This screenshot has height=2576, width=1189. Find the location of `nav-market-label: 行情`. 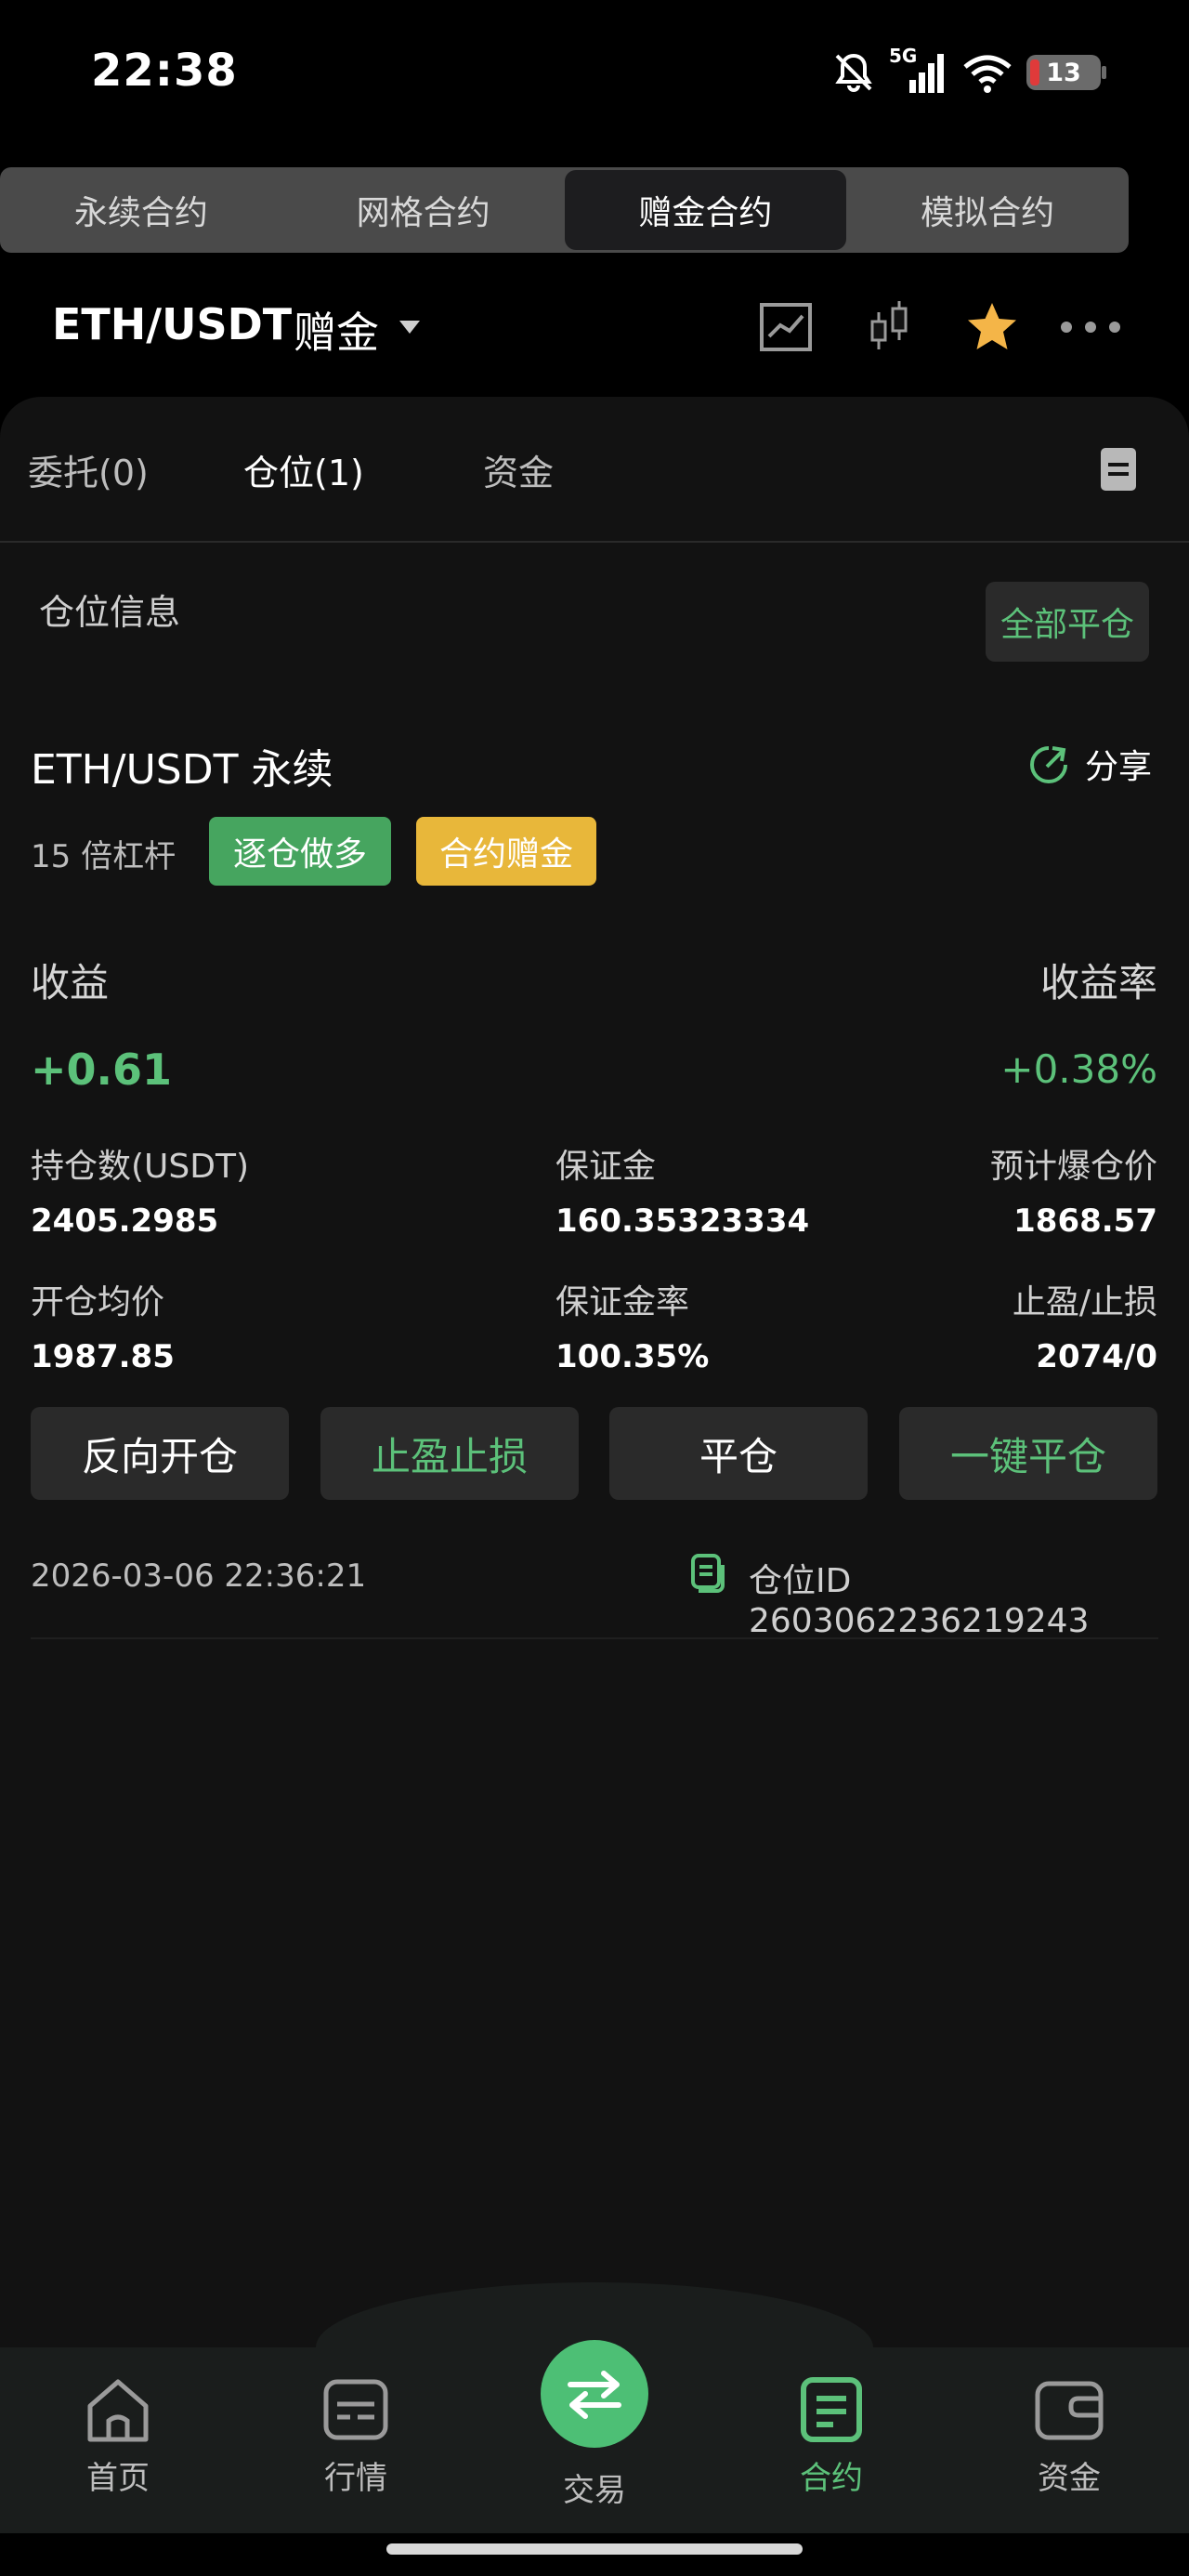

nav-market-label: 行情 is located at coordinates (356, 2478).